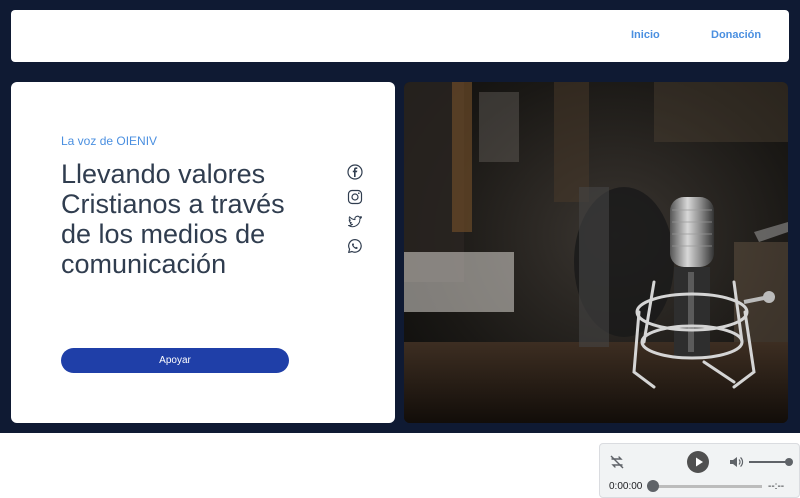  I want to click on navbar: Inicio Donación, so click(400, 36).